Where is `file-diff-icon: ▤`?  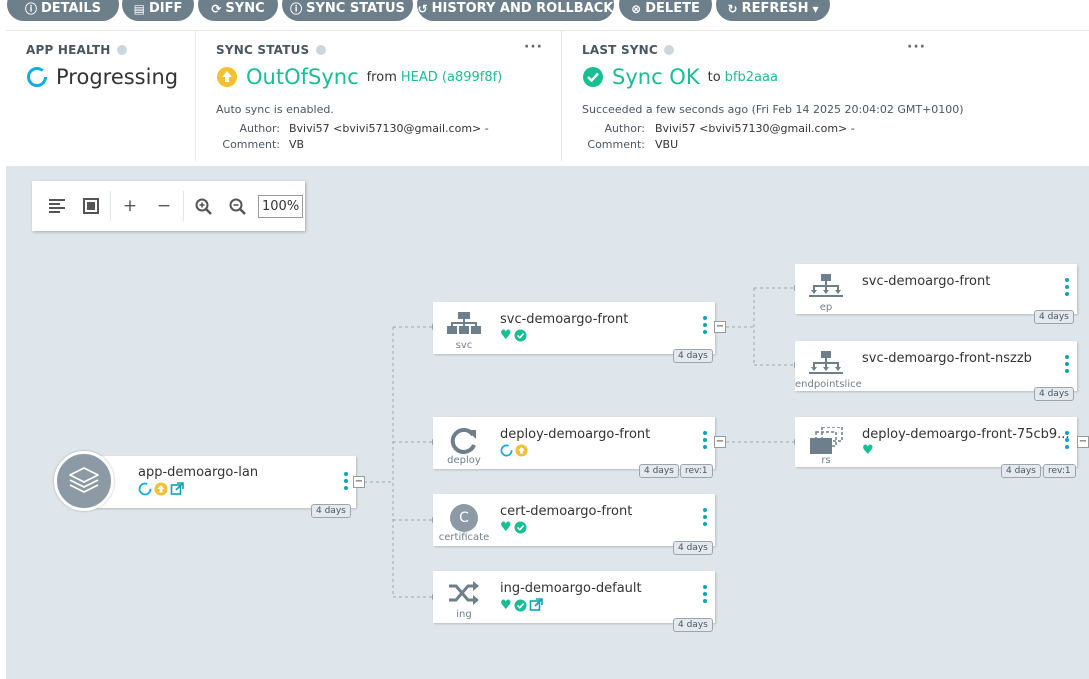 file-diff-icon: ▤ is located at coordinates (139, 8).